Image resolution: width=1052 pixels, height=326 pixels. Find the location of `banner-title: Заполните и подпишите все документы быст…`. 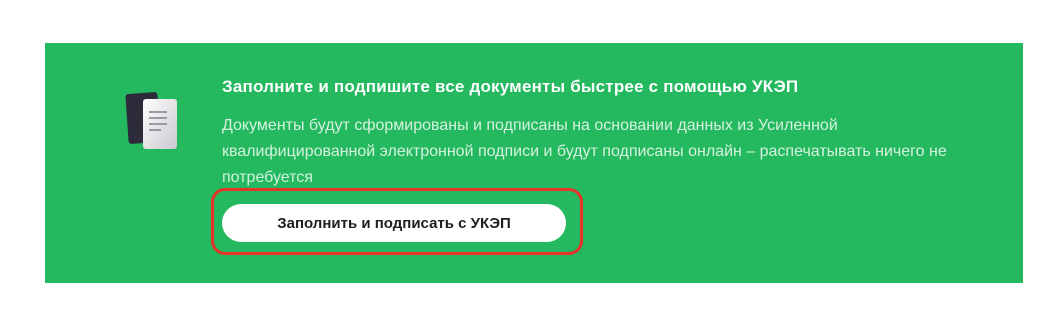

banner-title: Заполните и подпишите все документы быст… is located at coordinates (510, 86).